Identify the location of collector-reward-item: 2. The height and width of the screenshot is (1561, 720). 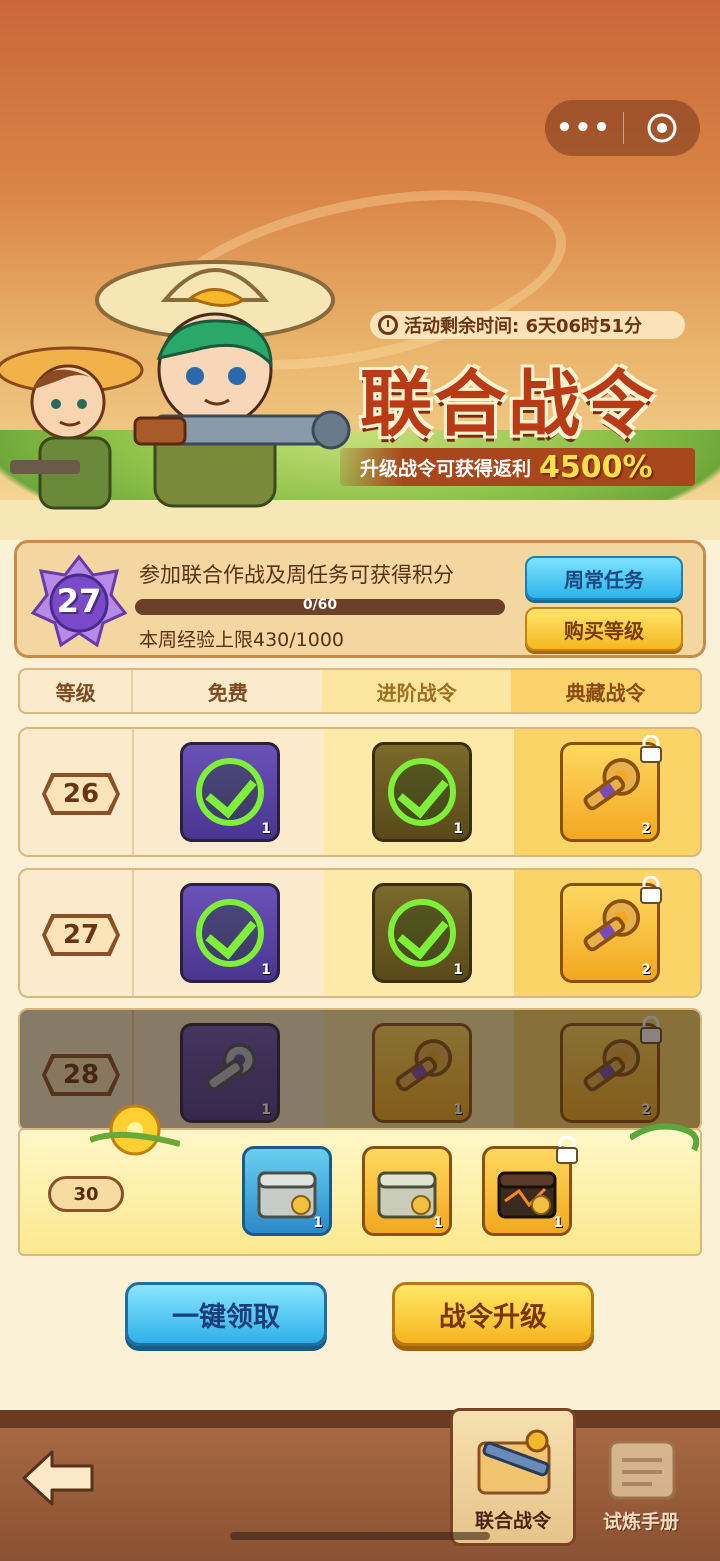
(610, 1073).